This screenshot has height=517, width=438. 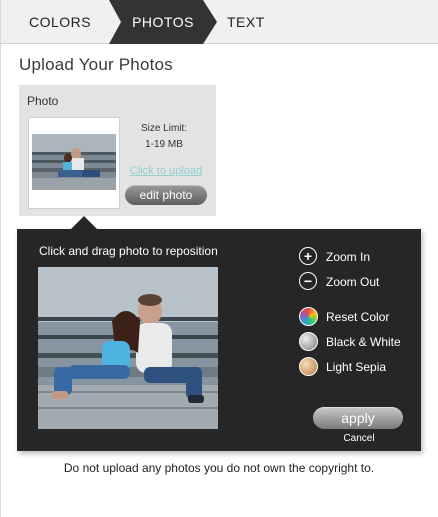 I want to click on sepia-swatch-icon, so click(x=308, y=366).